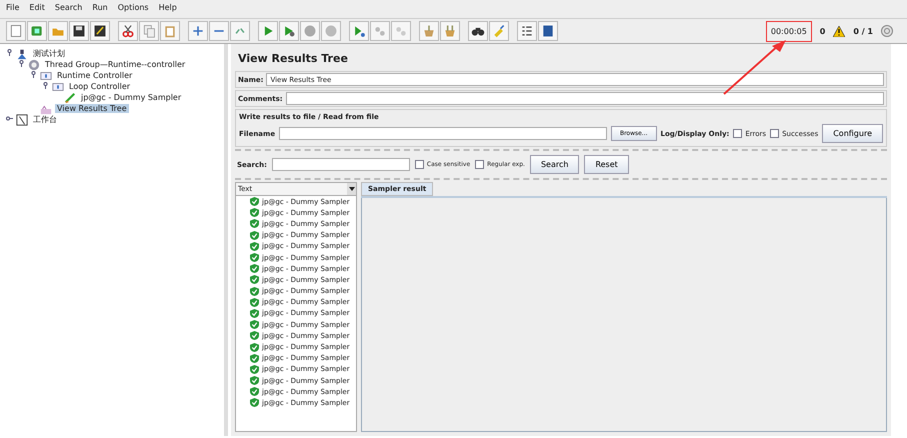  Describe the element at coordinates (863, 31) in the screenshot. I see `thread-count: 0 / 1` at that location.